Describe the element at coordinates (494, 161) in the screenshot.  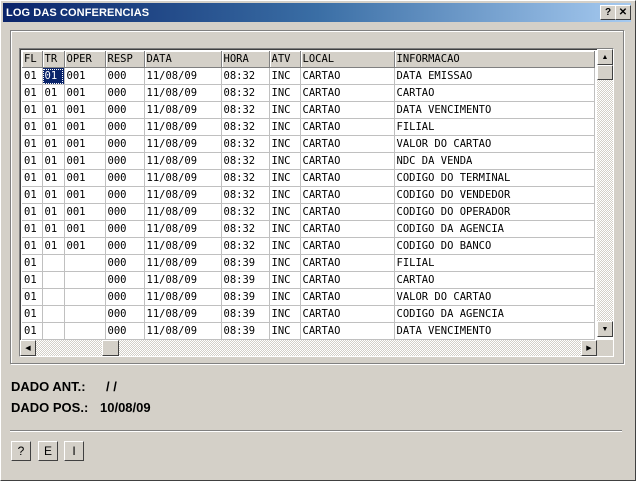
I see `table-cell: NDC DA VENDA` at that location.